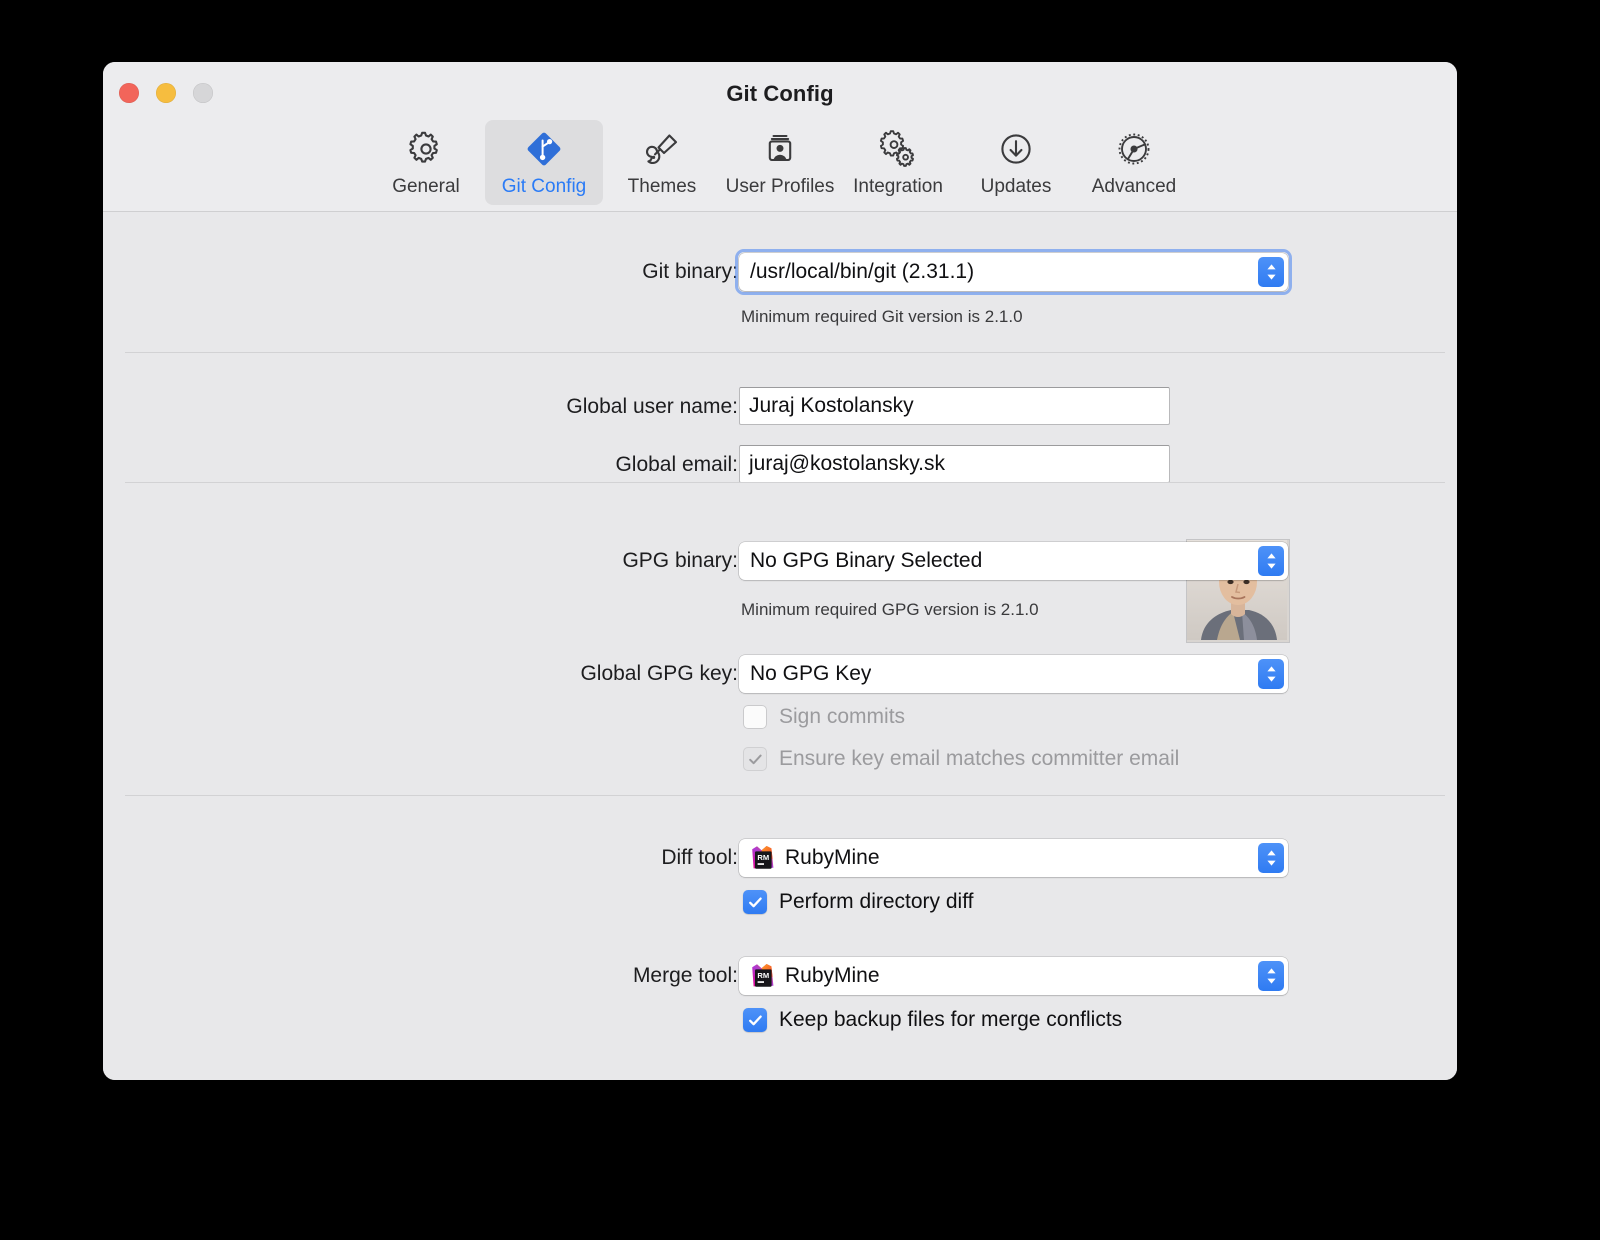 The image size is (1600, 1240). What do you see at coordinates (426, 186) in the screenshot?
I see `toolbar-label-general: General` at bounding box center [426, 186].